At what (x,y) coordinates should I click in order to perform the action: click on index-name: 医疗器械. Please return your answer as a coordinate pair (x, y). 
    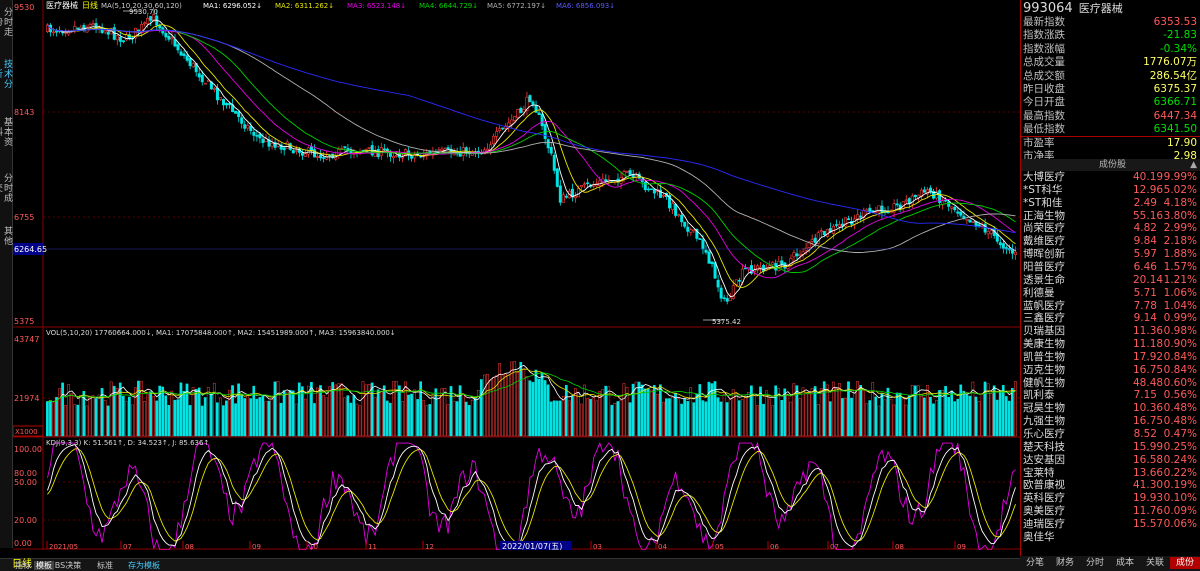
    Looking at the image, I should click on (1100, 8).